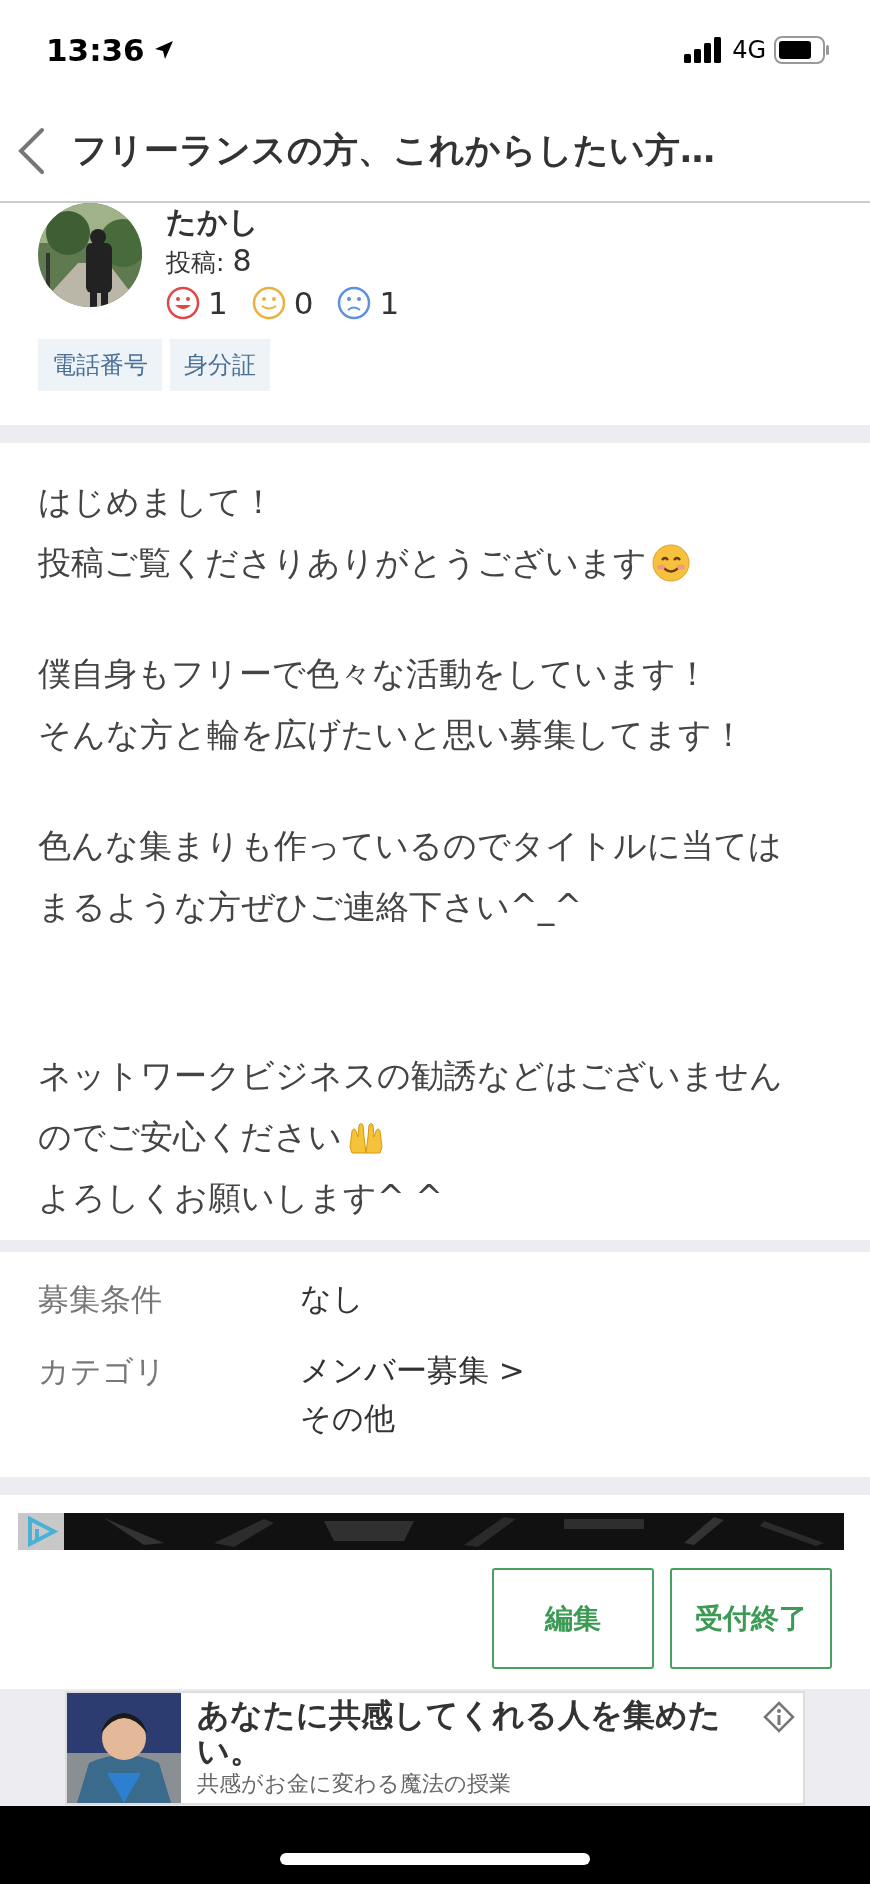  What do you see at coordinates (240, 1198) in the screenshot?
I see `body-text: よろしくお願いします^ ^` at bounding box center [240, 1198].